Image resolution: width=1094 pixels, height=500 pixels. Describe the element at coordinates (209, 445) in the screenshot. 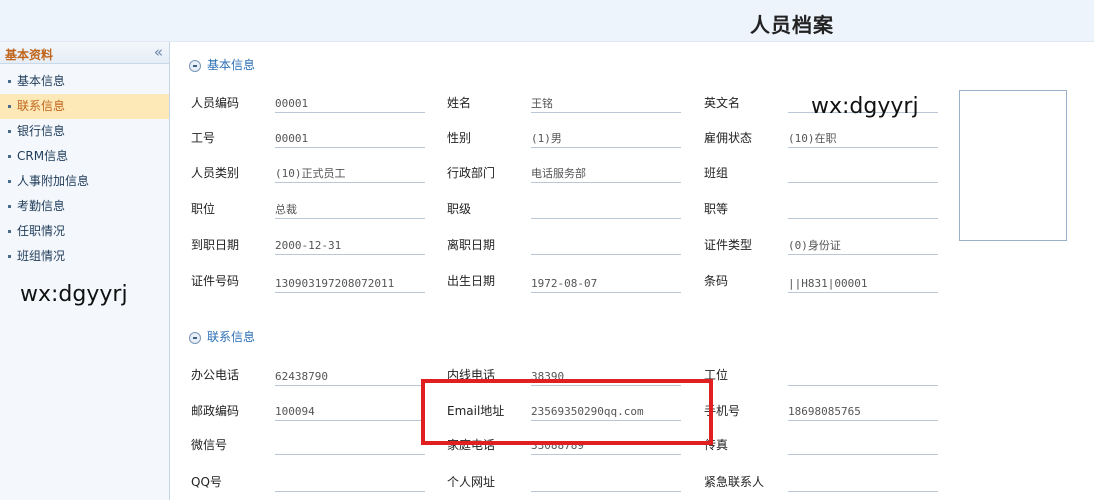

I see `label-wechat: 微信号` at that location.